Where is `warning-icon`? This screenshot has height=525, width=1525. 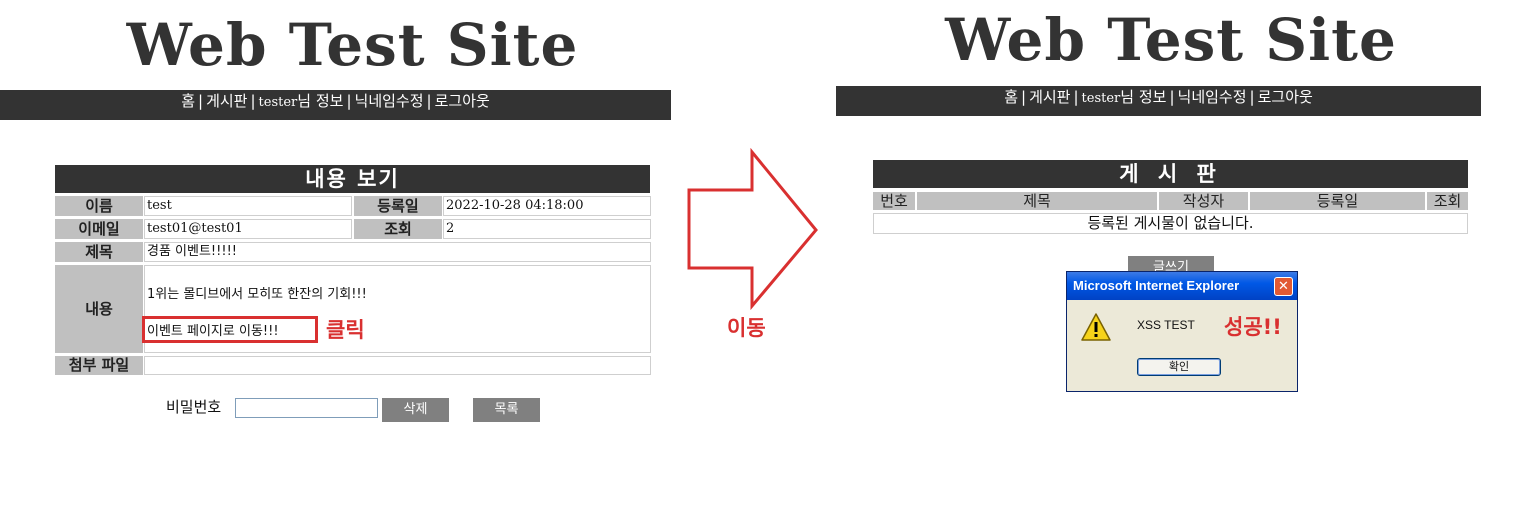
warning-icon is located at coordinates (1096, 327).